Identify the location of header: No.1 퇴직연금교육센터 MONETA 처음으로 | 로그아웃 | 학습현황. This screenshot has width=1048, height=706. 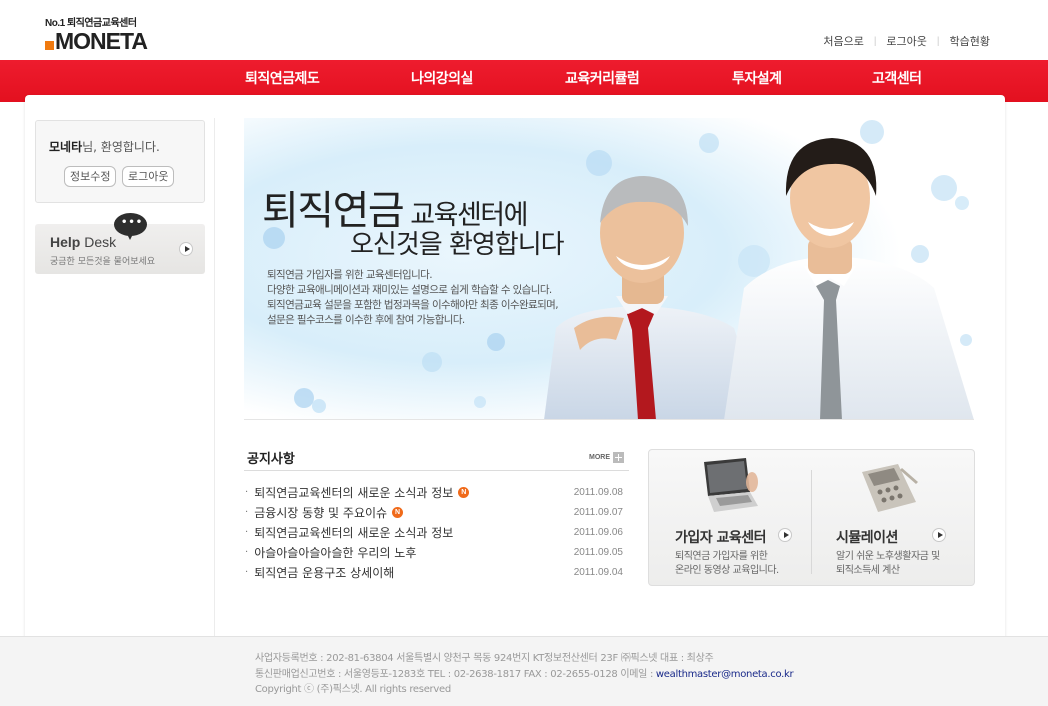
(524, 30).